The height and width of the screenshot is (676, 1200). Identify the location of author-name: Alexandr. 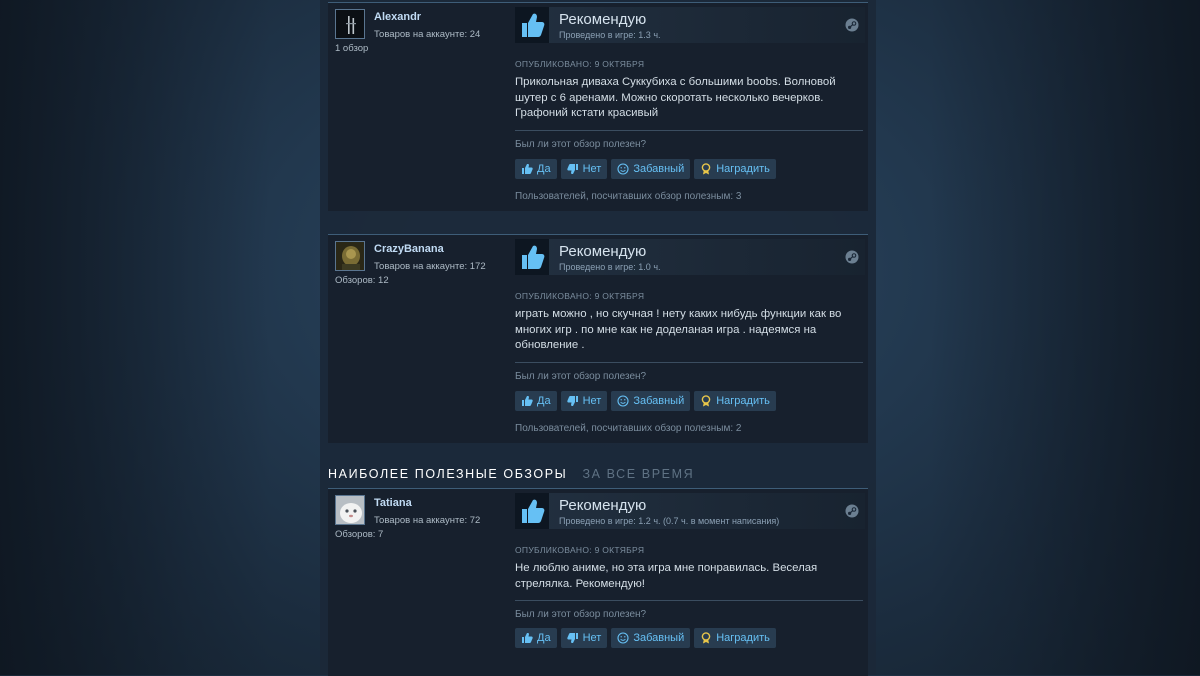
(397, 17).